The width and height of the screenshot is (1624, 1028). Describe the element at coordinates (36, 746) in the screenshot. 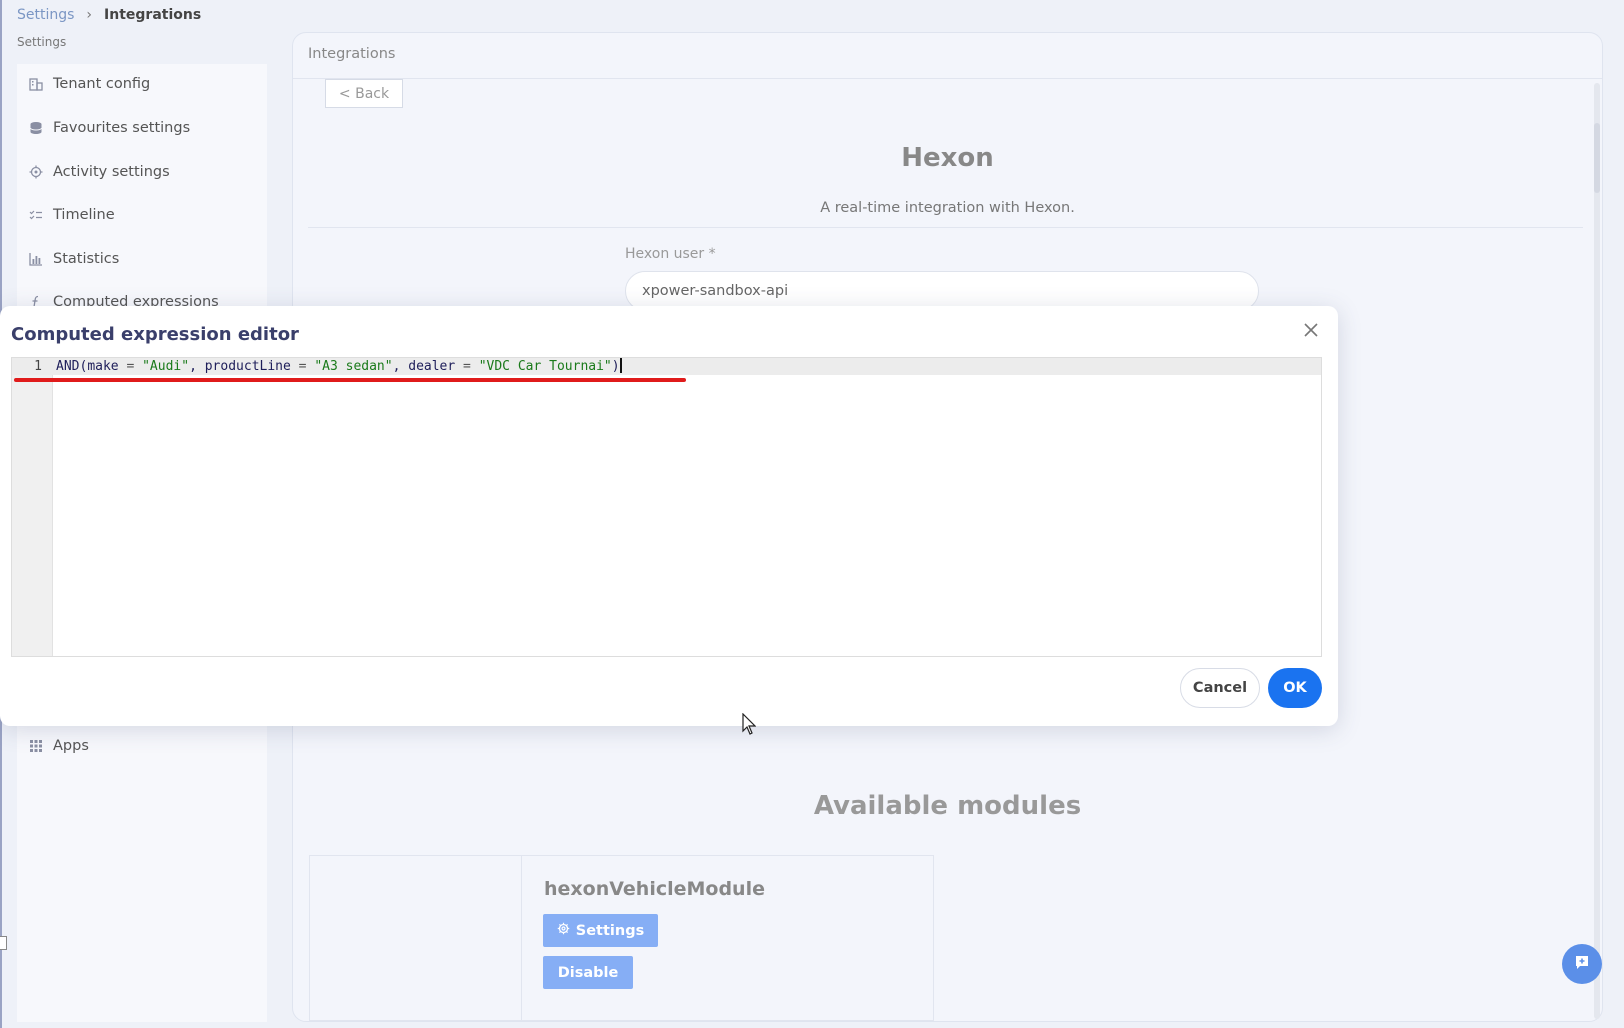

I see `grid-icon` at that location.